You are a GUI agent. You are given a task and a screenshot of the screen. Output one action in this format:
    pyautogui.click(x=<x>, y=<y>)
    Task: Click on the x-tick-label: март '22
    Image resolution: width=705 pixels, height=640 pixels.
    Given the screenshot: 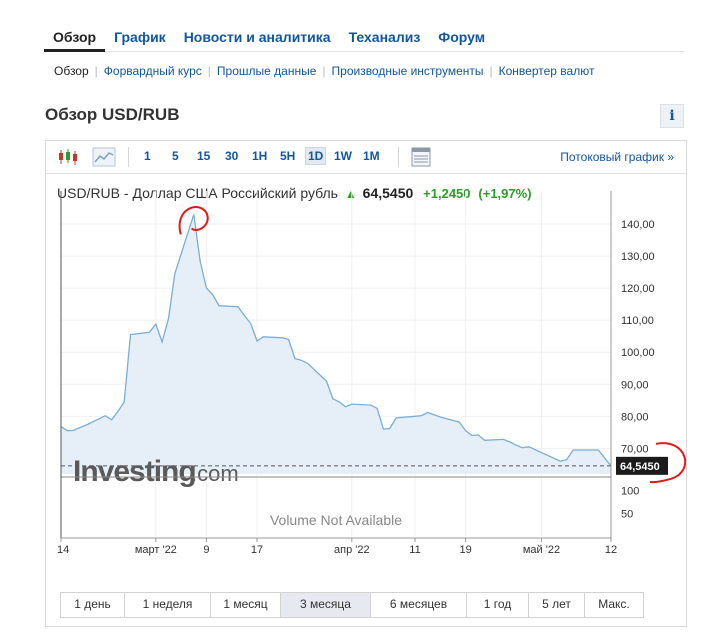 What is the action you would take?
    pyautogui.click(x=156, y=550)
    